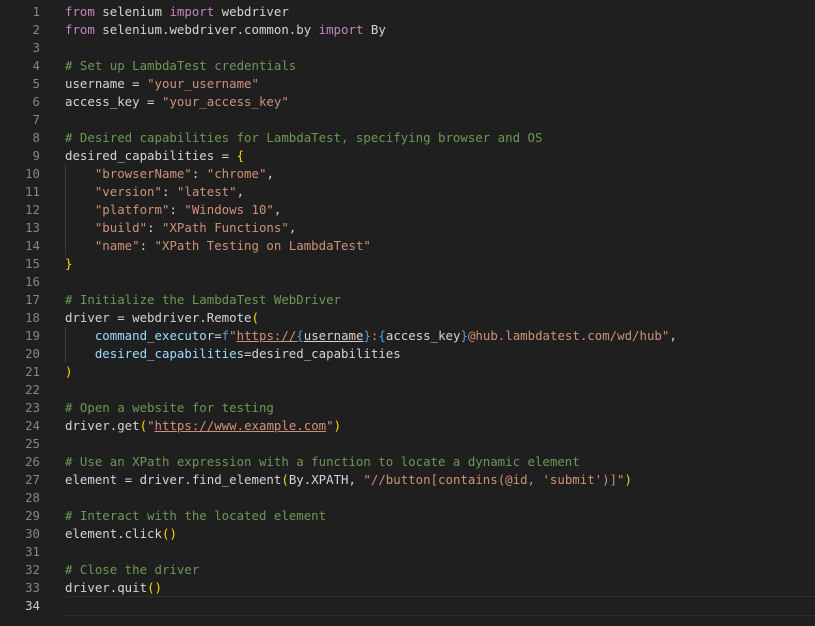 The height and width of the screenshot is (626, 815). Describe the element at coordinates (407, 426) in the screenshot. I see `code-line: 24 driver.get("https://www.example.com")` at that location.